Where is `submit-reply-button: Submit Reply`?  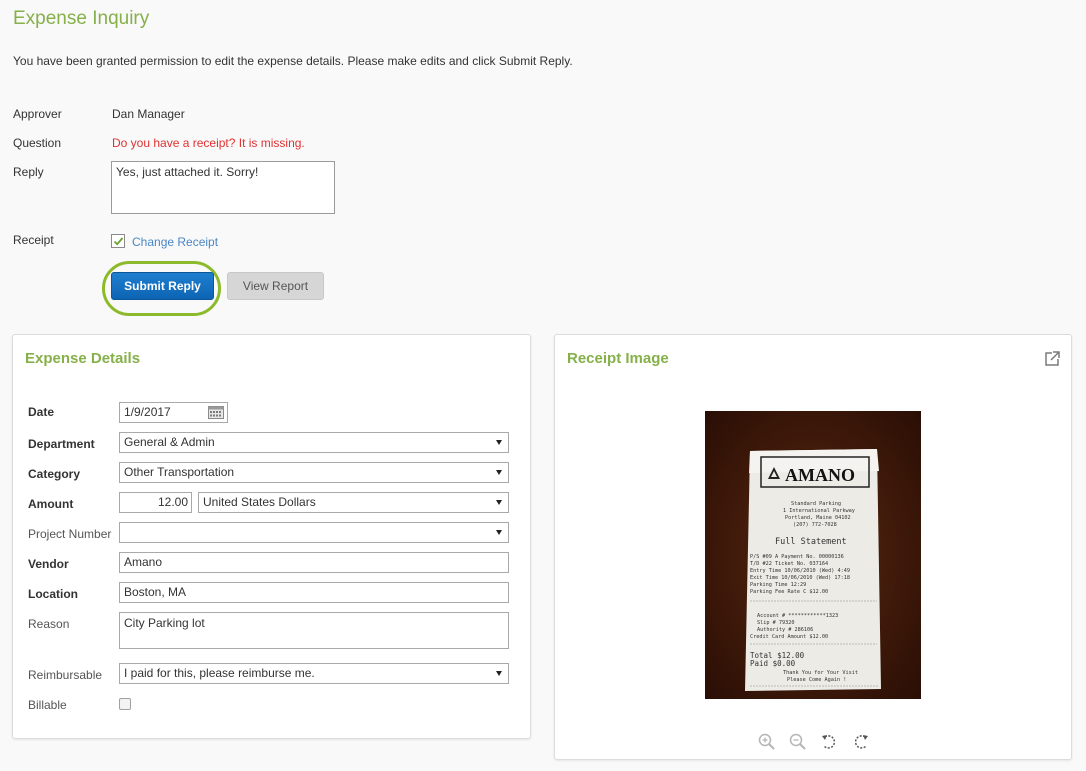
submit-reply-button: Submit Reply is located at coordinates (162, 286).